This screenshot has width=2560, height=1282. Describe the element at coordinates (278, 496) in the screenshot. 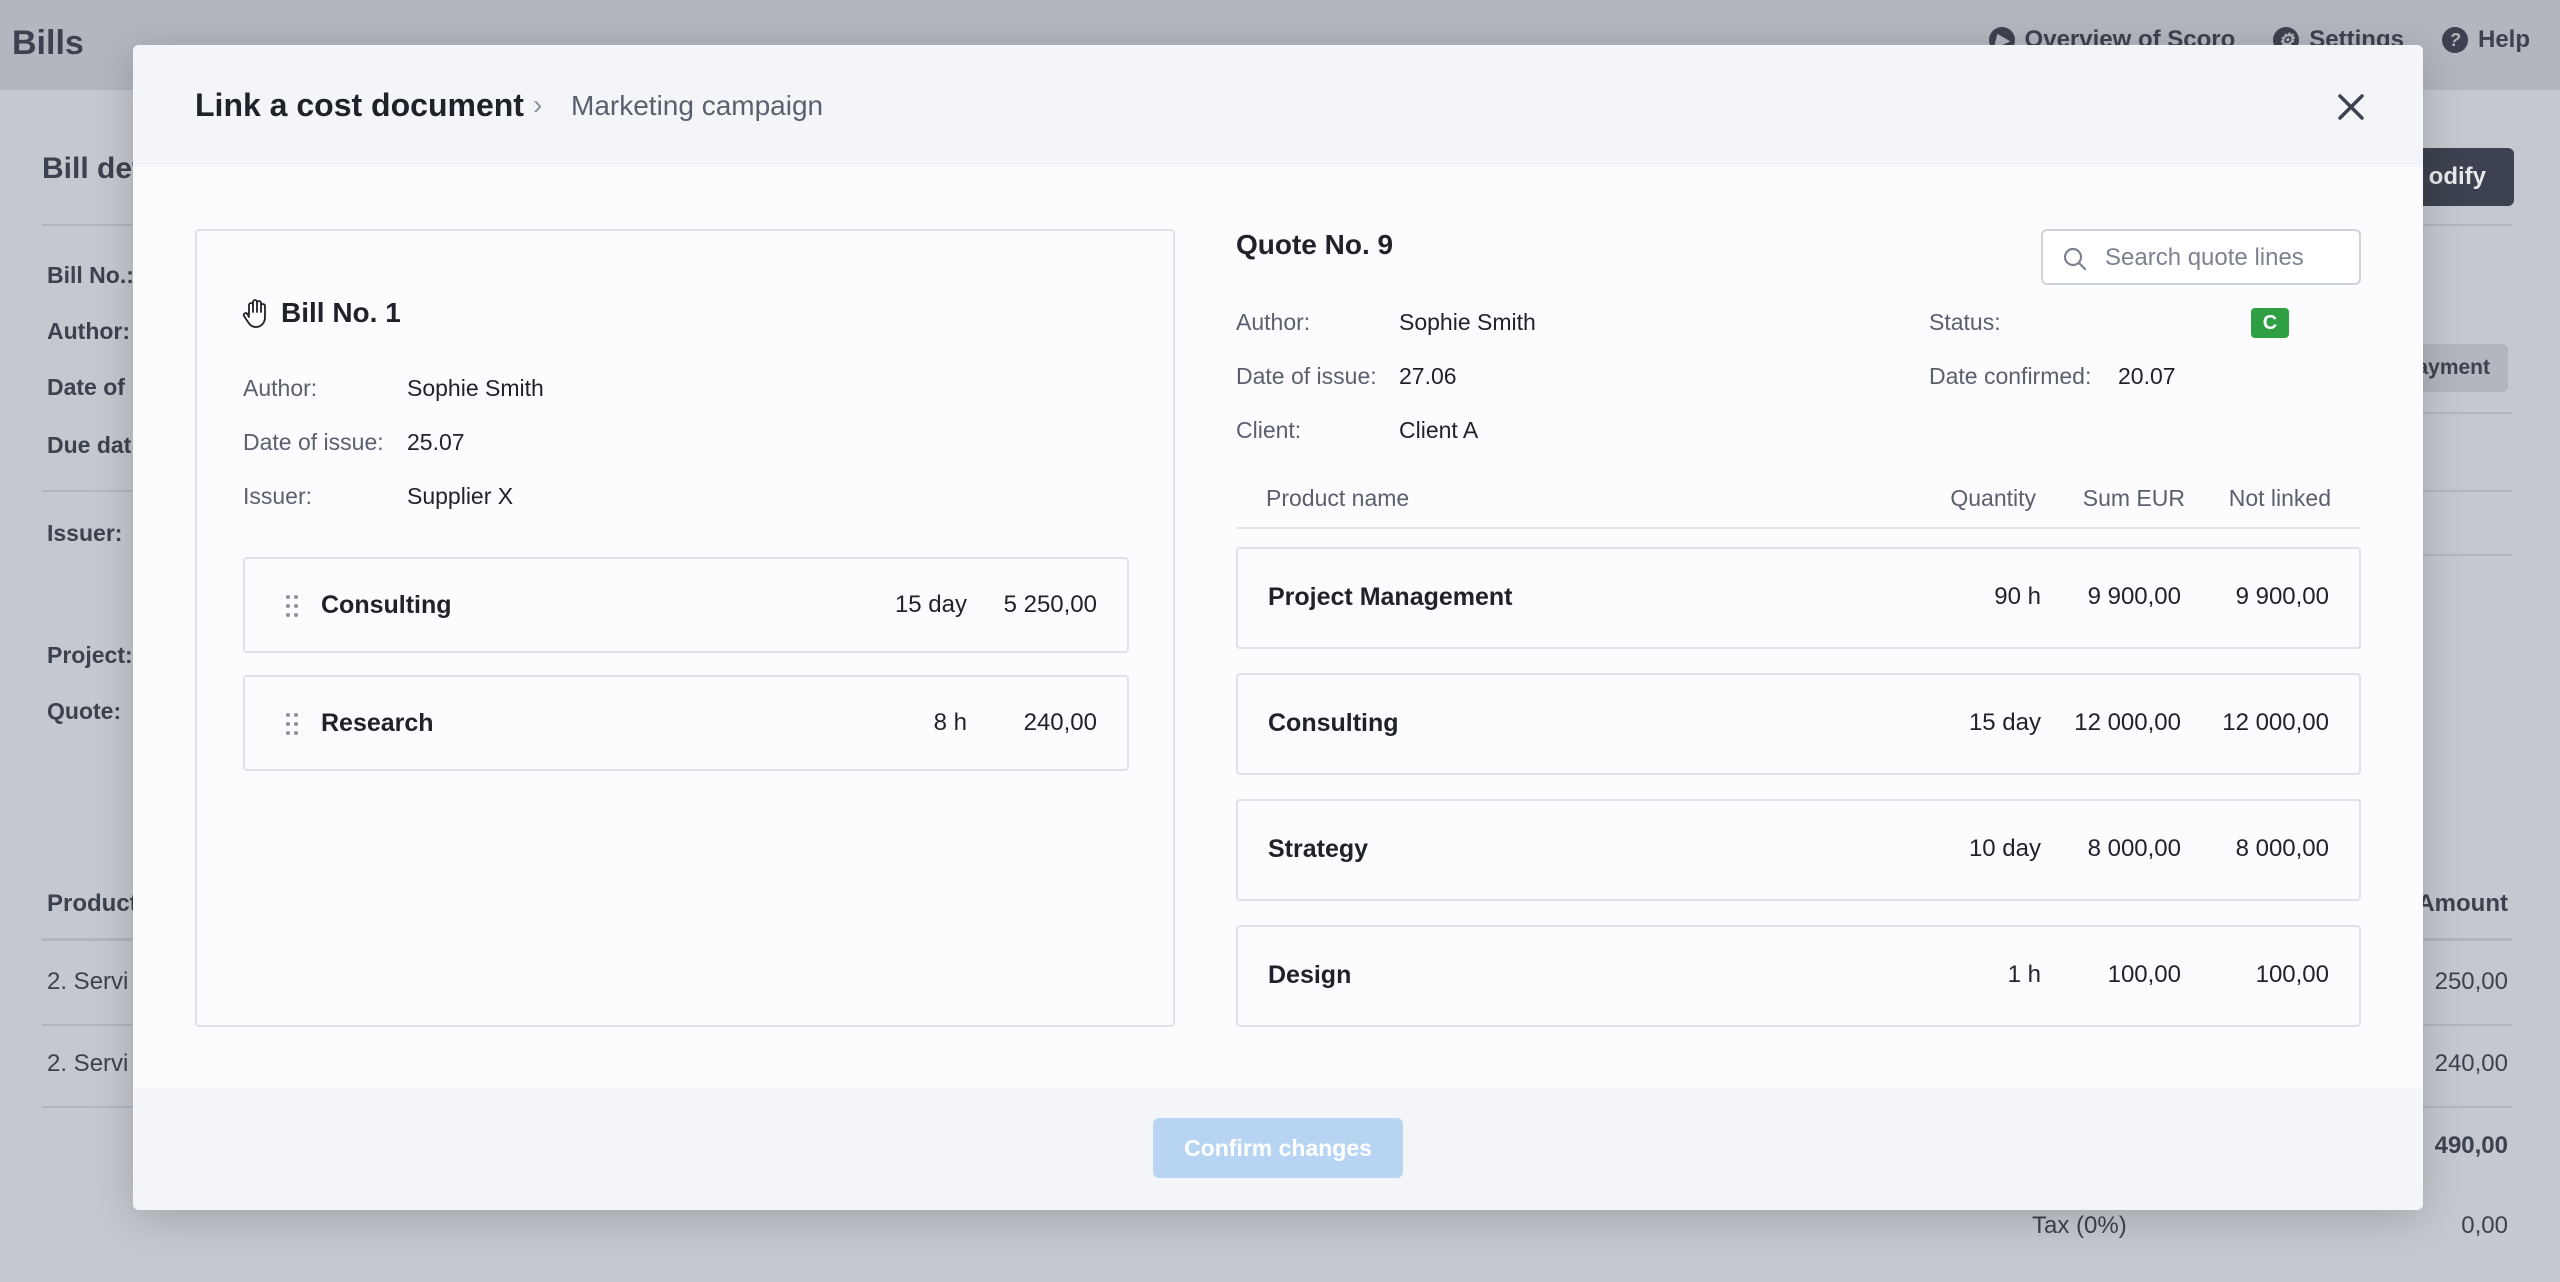

I see `bill-issuer-label: Issuer:` at that location.